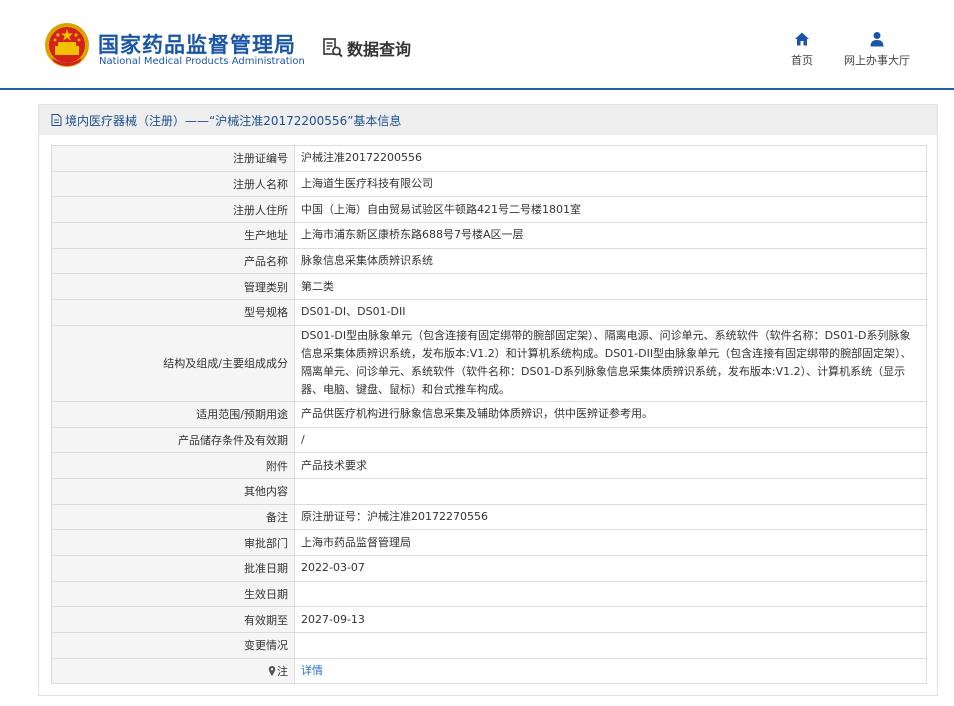  Describe the element at coordinates (877, 39) in the screenshot. I see `user-icon` at that location.